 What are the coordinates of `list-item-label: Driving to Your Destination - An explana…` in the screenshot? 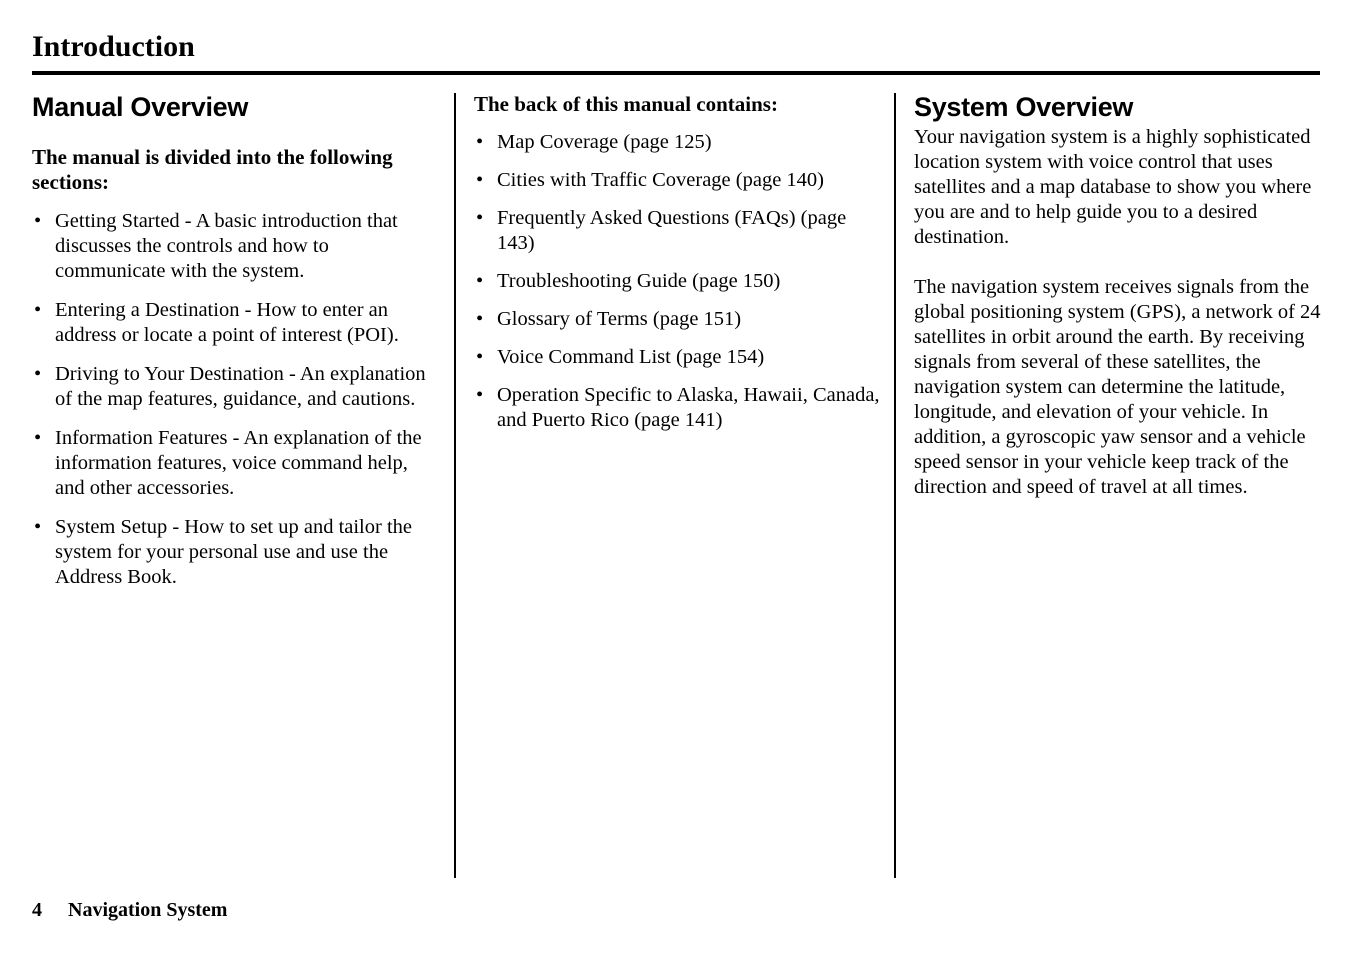 It's located at (240, 386).